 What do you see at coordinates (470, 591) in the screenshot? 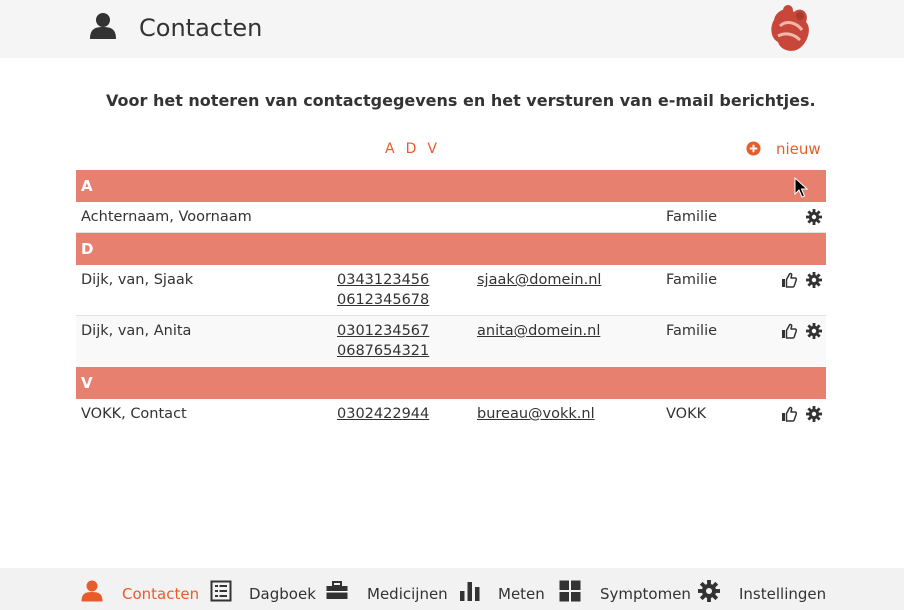
I see `bar-chart-icon` at bounding box center [470, 591].